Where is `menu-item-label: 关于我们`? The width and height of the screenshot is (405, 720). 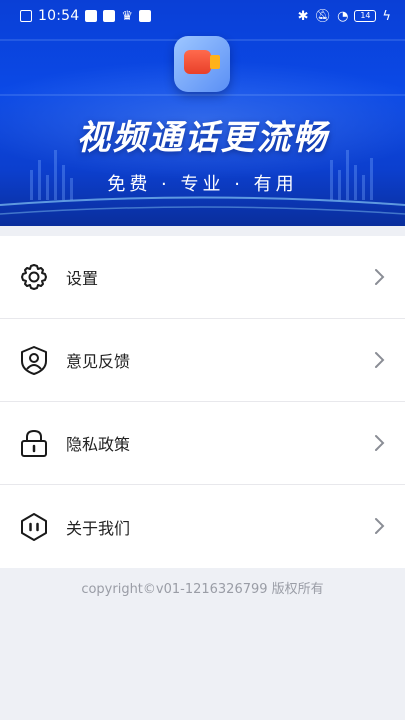
menu-item-label: 关于我们 is located at coordinates (98, 528).